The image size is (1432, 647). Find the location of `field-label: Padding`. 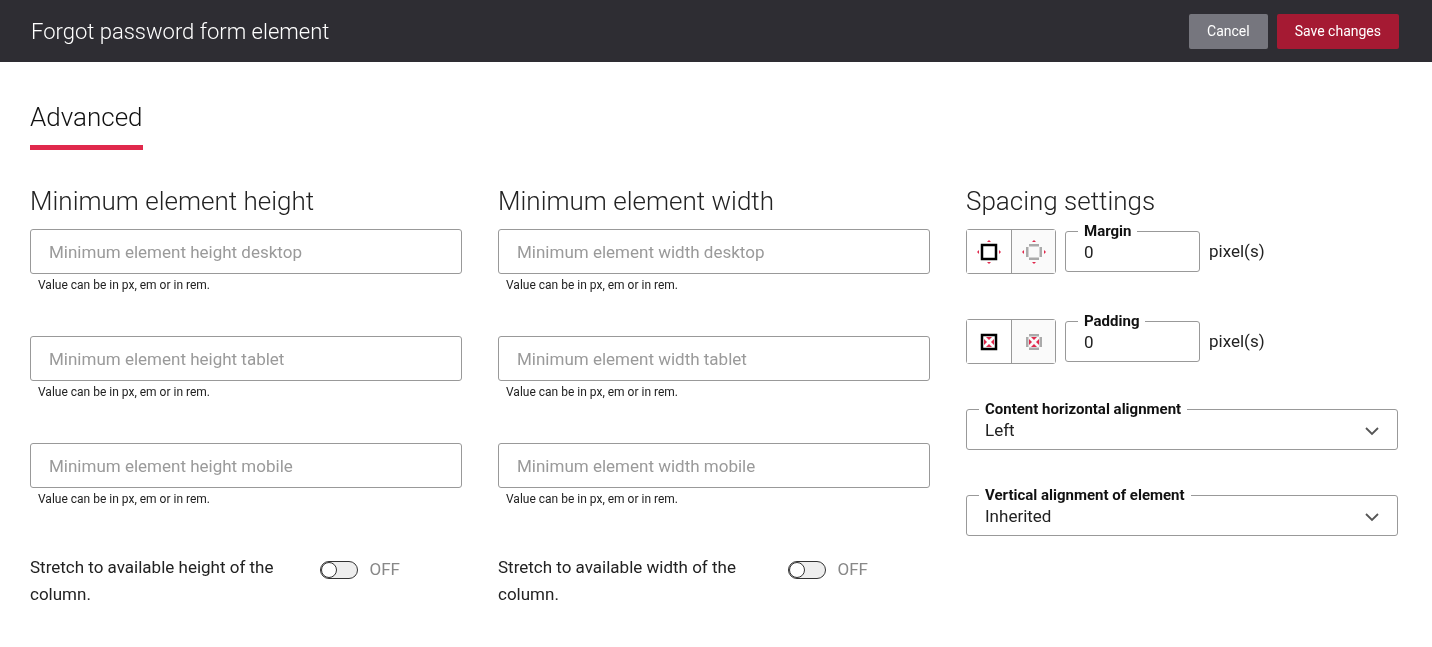

field-label: Padding is located at coordinates (1112, 321).